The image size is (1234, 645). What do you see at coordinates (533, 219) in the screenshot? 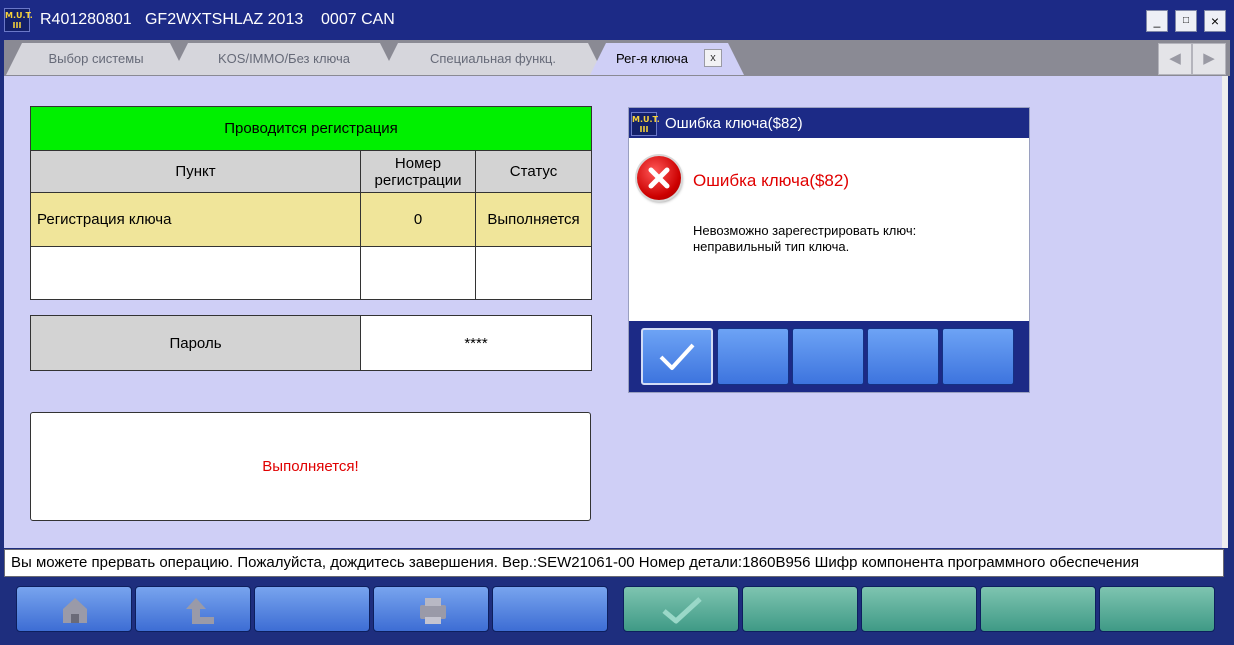
I see `row-status: Выполняется` at bounding box center [533, 219].